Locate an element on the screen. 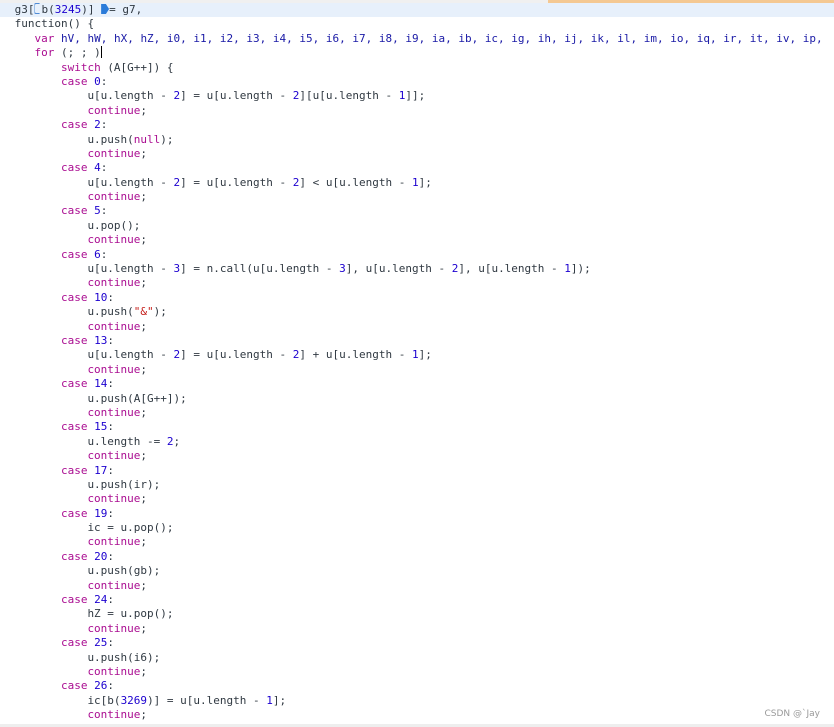  code-token: 0 is located at coordinates (97, 81).